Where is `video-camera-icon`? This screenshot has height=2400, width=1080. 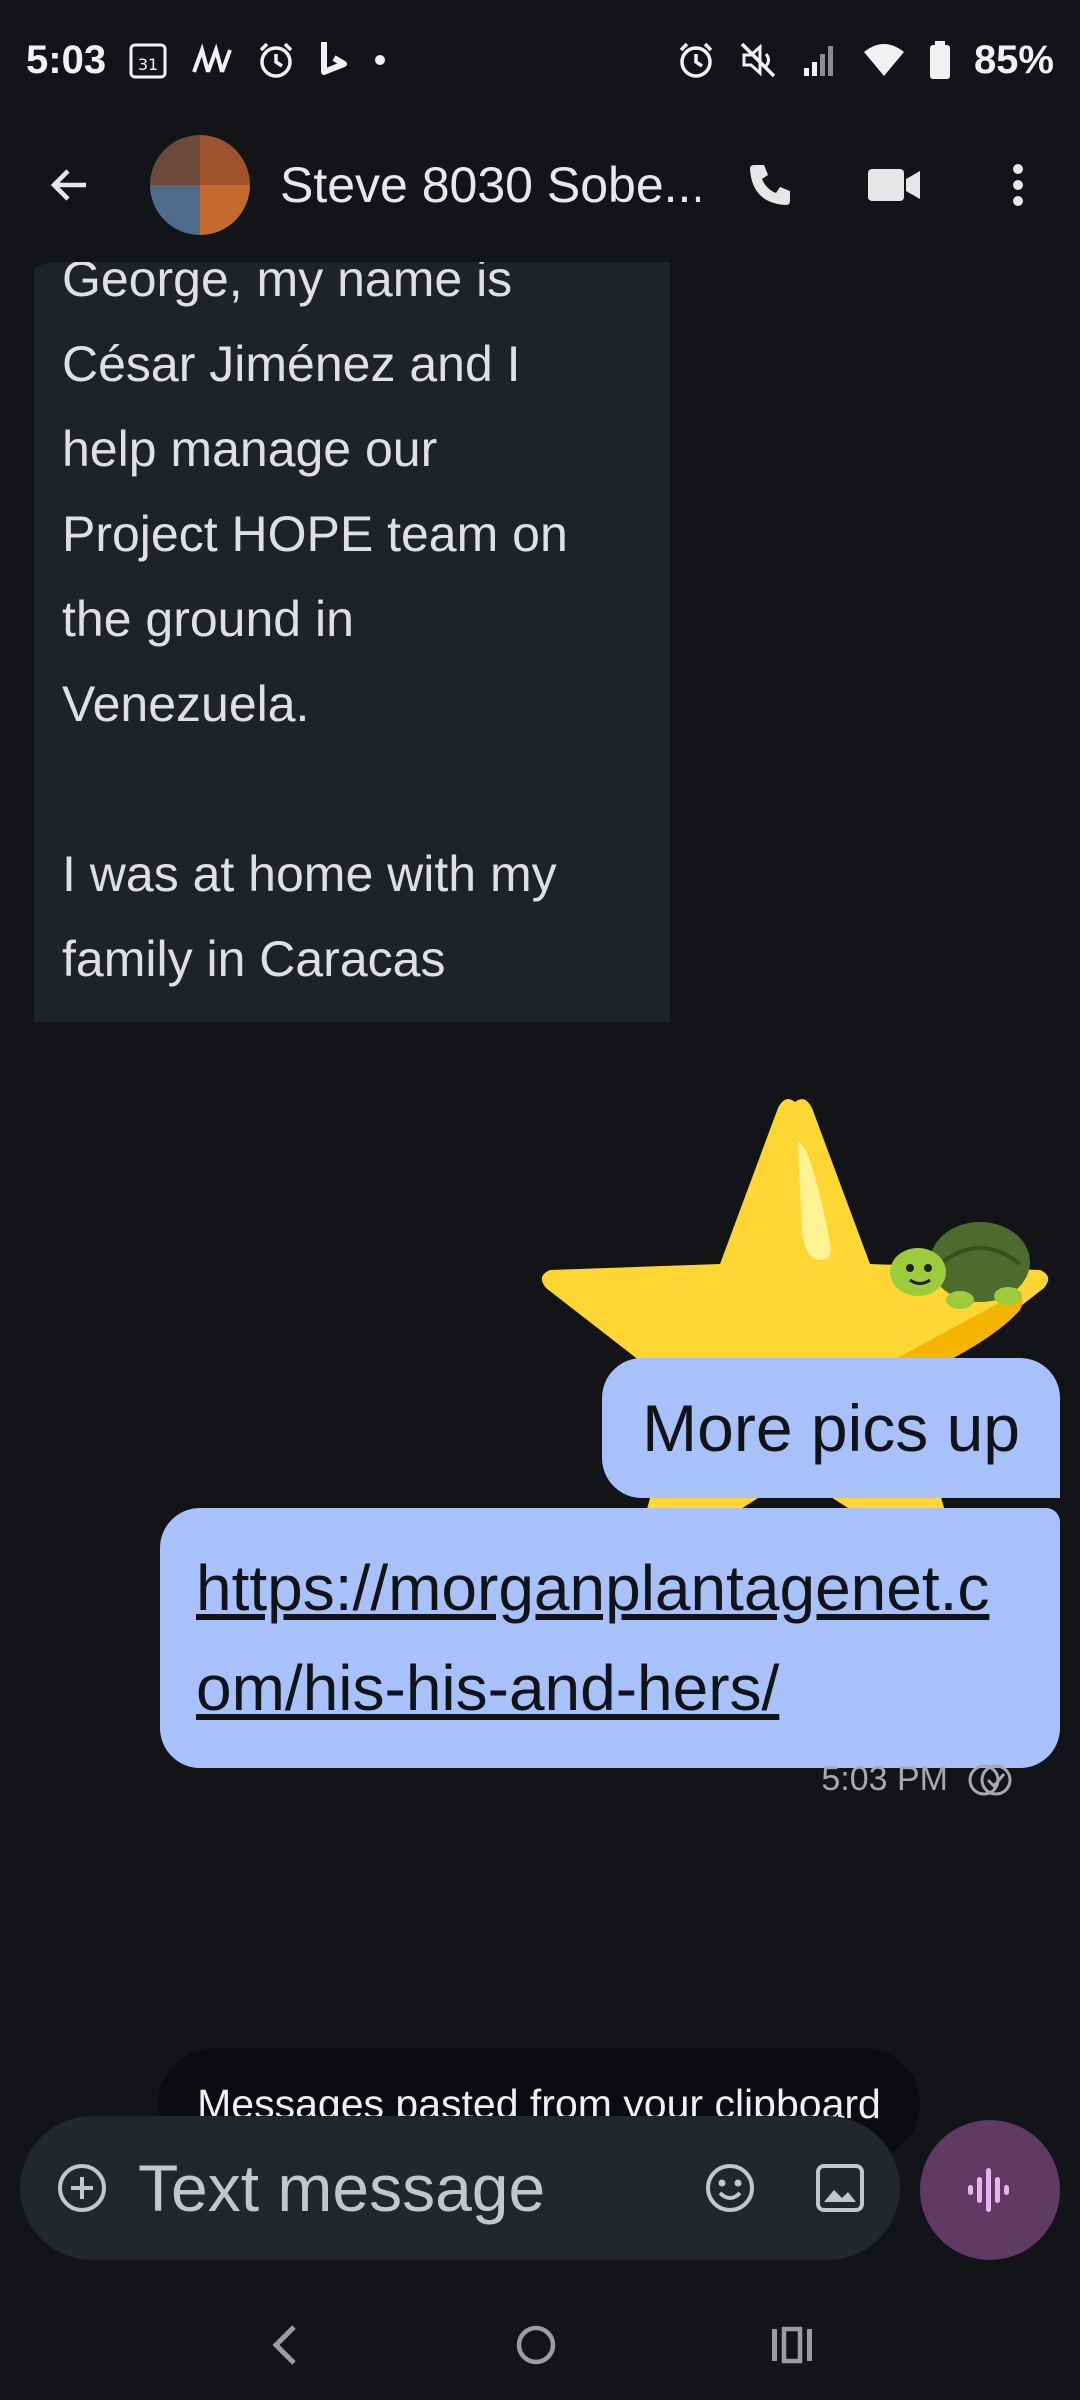
video-camera-icon is located at coordinates (894, 185).